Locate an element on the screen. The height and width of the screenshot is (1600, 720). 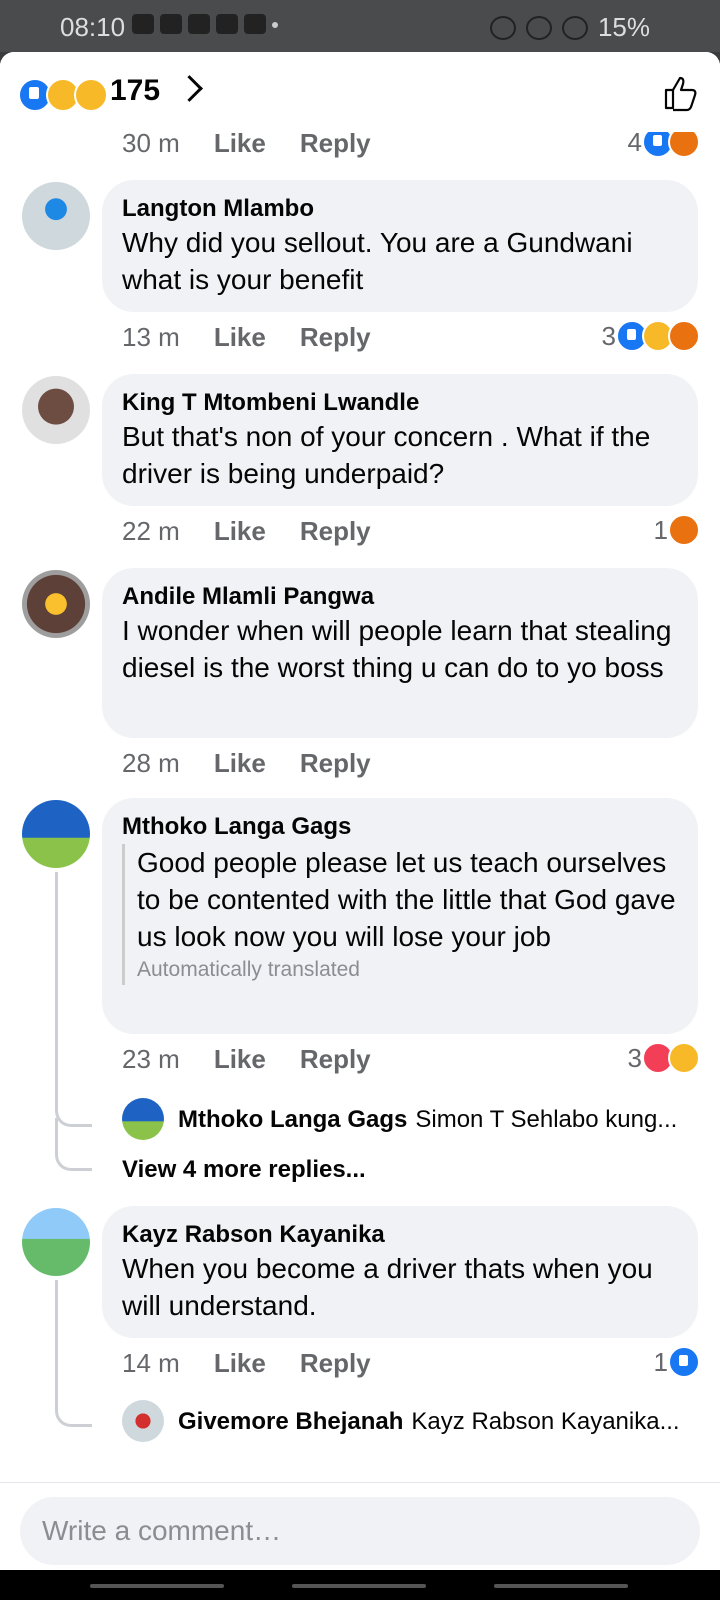
status-time: 08:10 is located at coordinates (93, 27).